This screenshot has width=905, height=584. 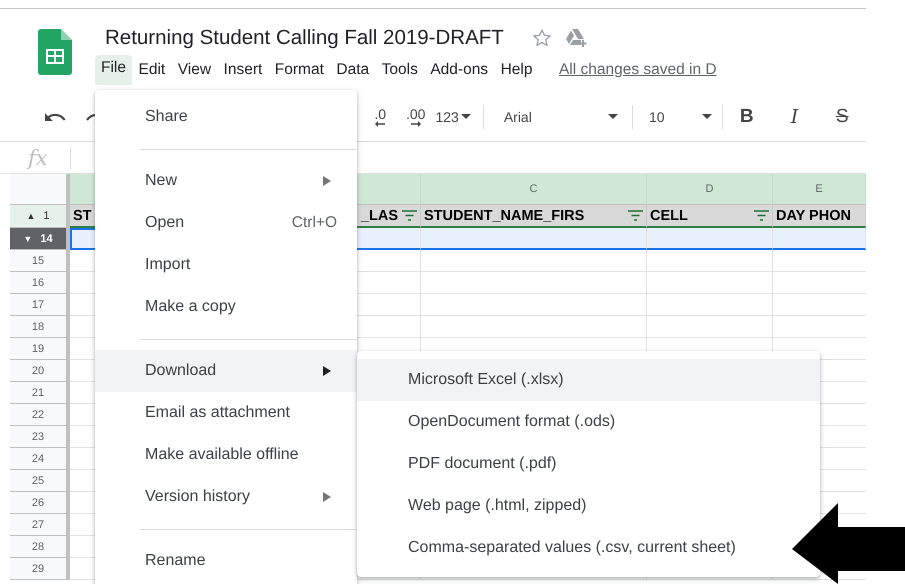 I want to click on row-number-label: 18, so click(x=38, y=326).